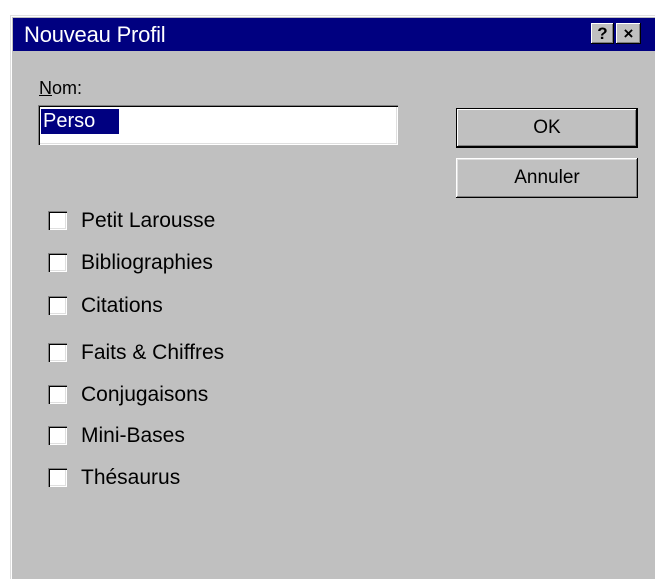 This screenshot has height=579, width=655. I want to click on cancel-button: Annuler, so click(547, 178).